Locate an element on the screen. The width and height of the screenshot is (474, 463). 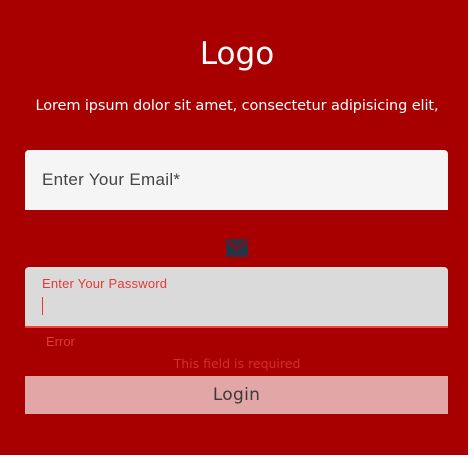
required-message: This field is required is located at coordinates (237, 363).